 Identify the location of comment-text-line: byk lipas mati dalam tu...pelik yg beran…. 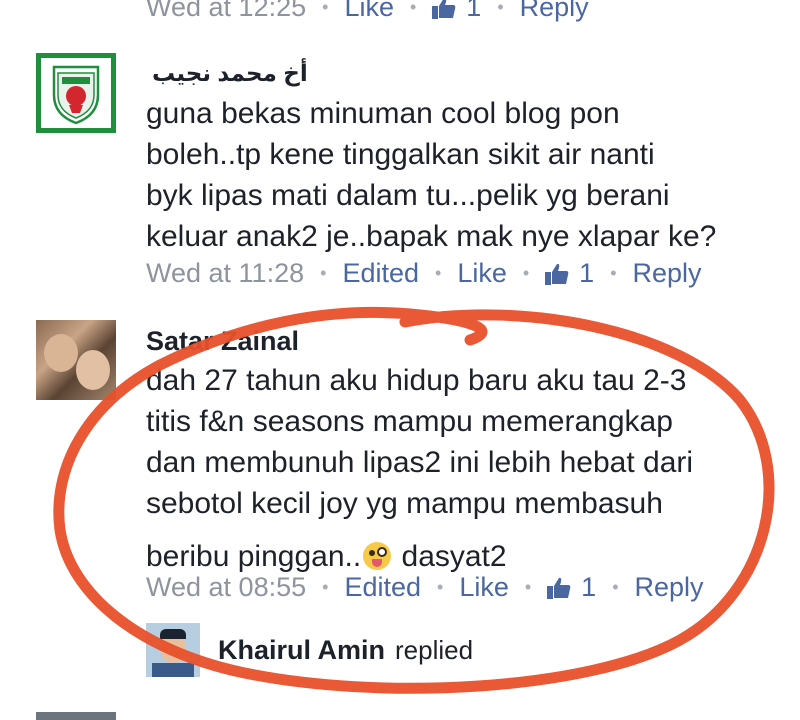
(408, 195).